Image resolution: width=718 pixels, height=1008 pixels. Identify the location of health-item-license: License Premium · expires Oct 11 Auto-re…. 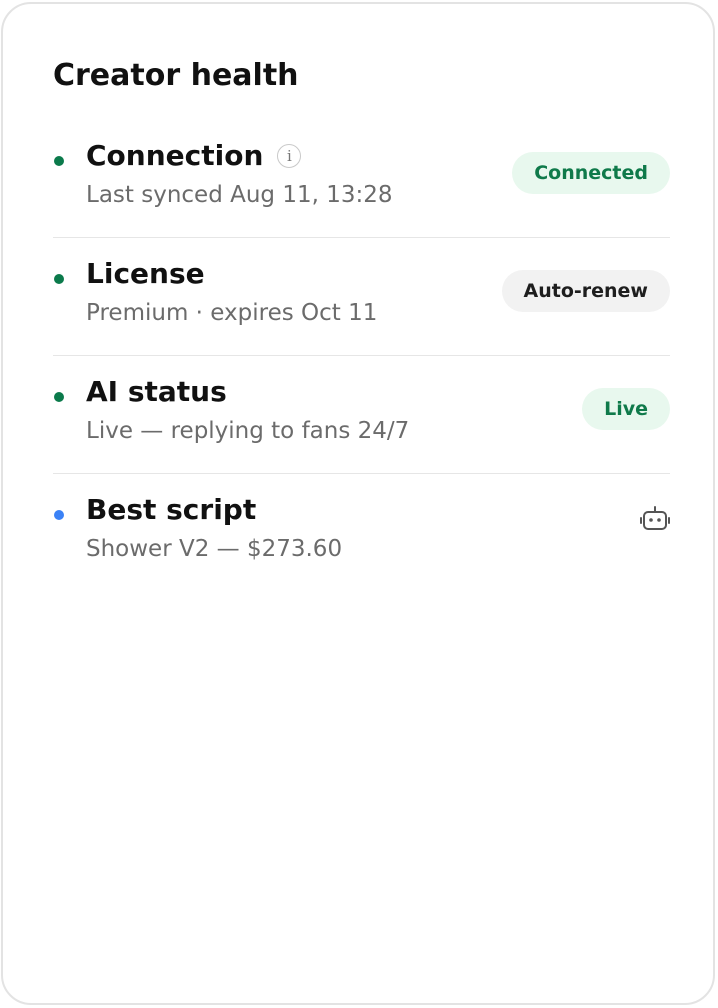
(361, 297).